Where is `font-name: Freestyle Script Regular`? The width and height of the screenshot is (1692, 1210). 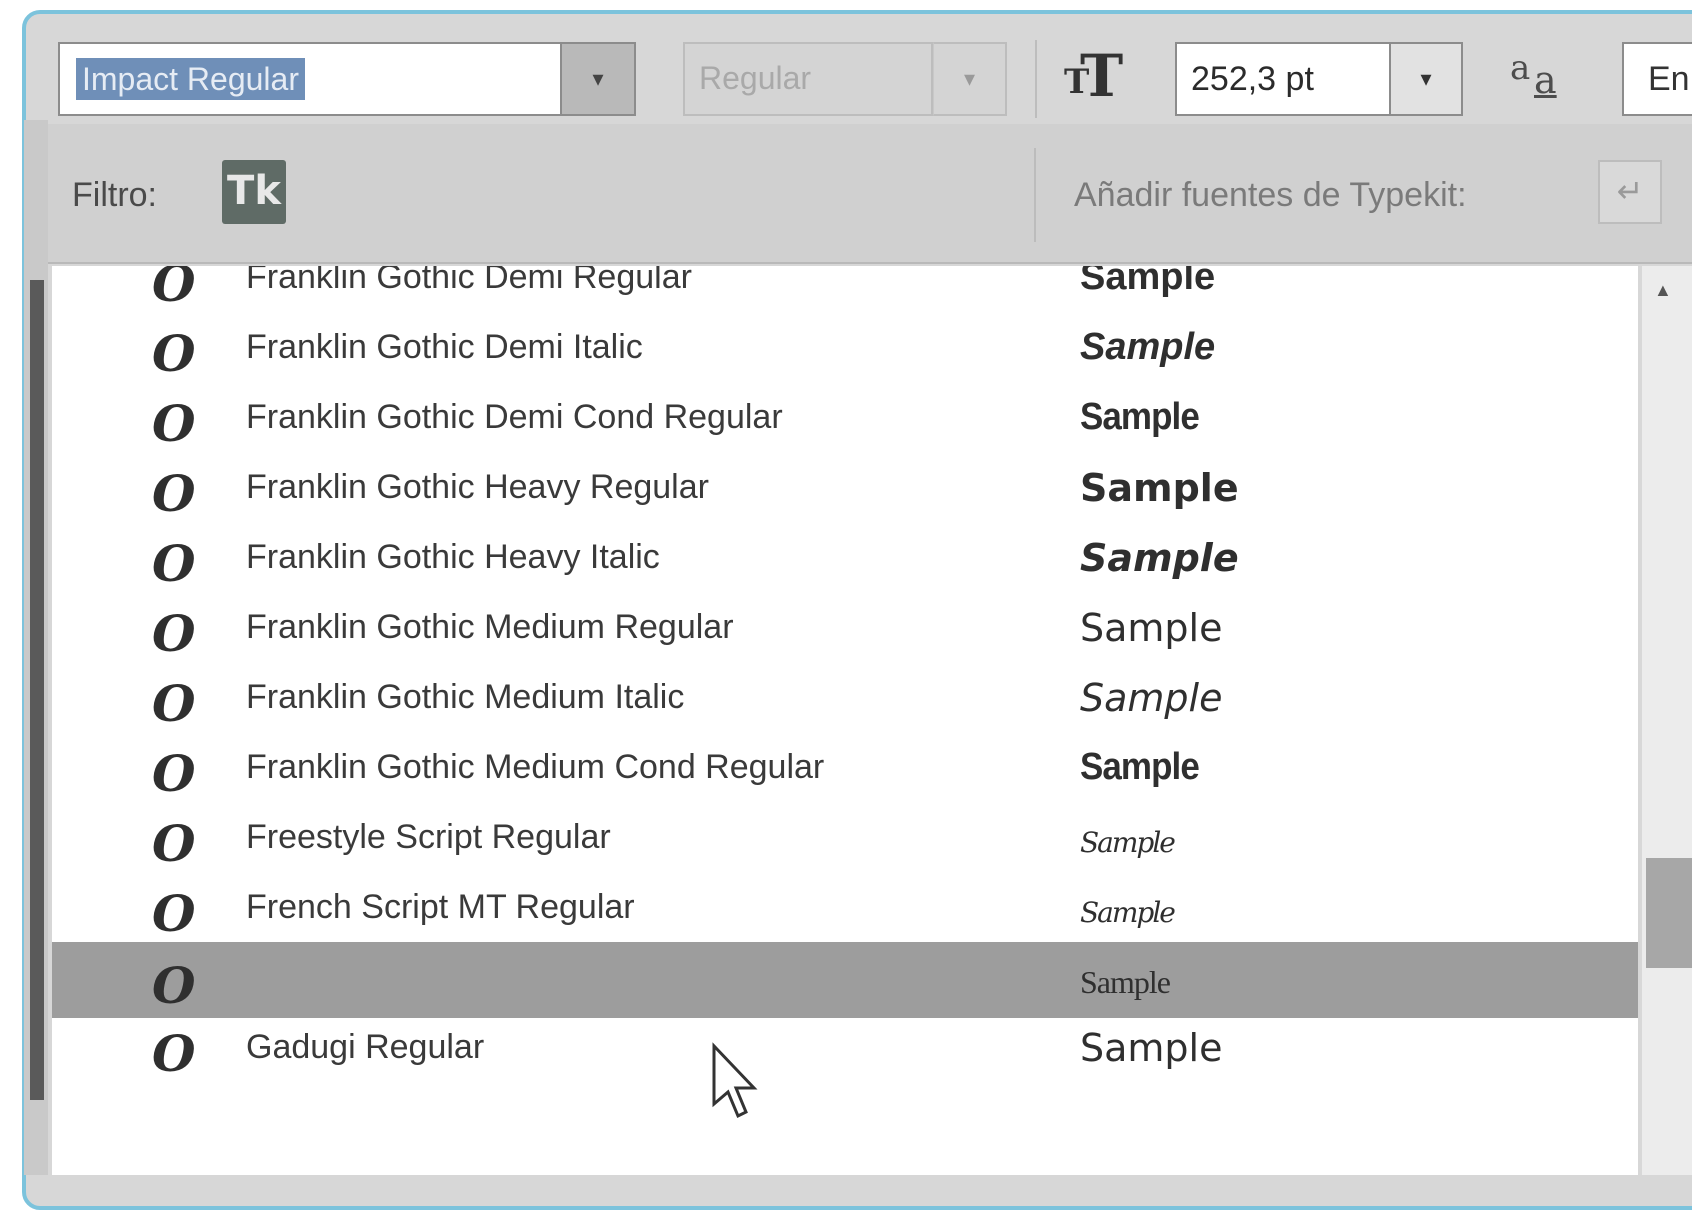
font-name: Freestyle Script Regular is located at coordinates (428, 837).